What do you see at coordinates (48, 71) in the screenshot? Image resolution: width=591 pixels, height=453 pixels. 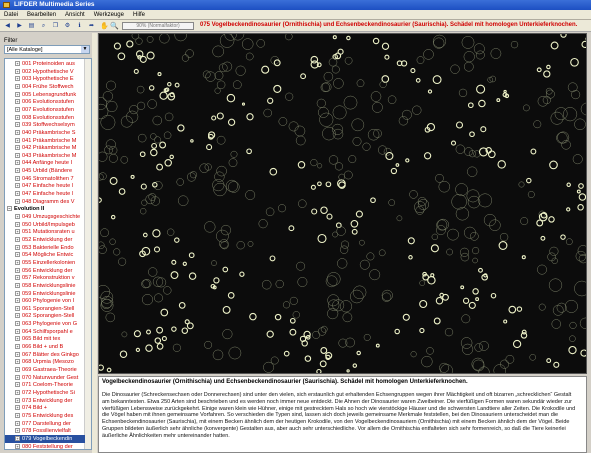 I see `tree-item-label: 002 Hypothetische V` at bounding box center [48, 71].